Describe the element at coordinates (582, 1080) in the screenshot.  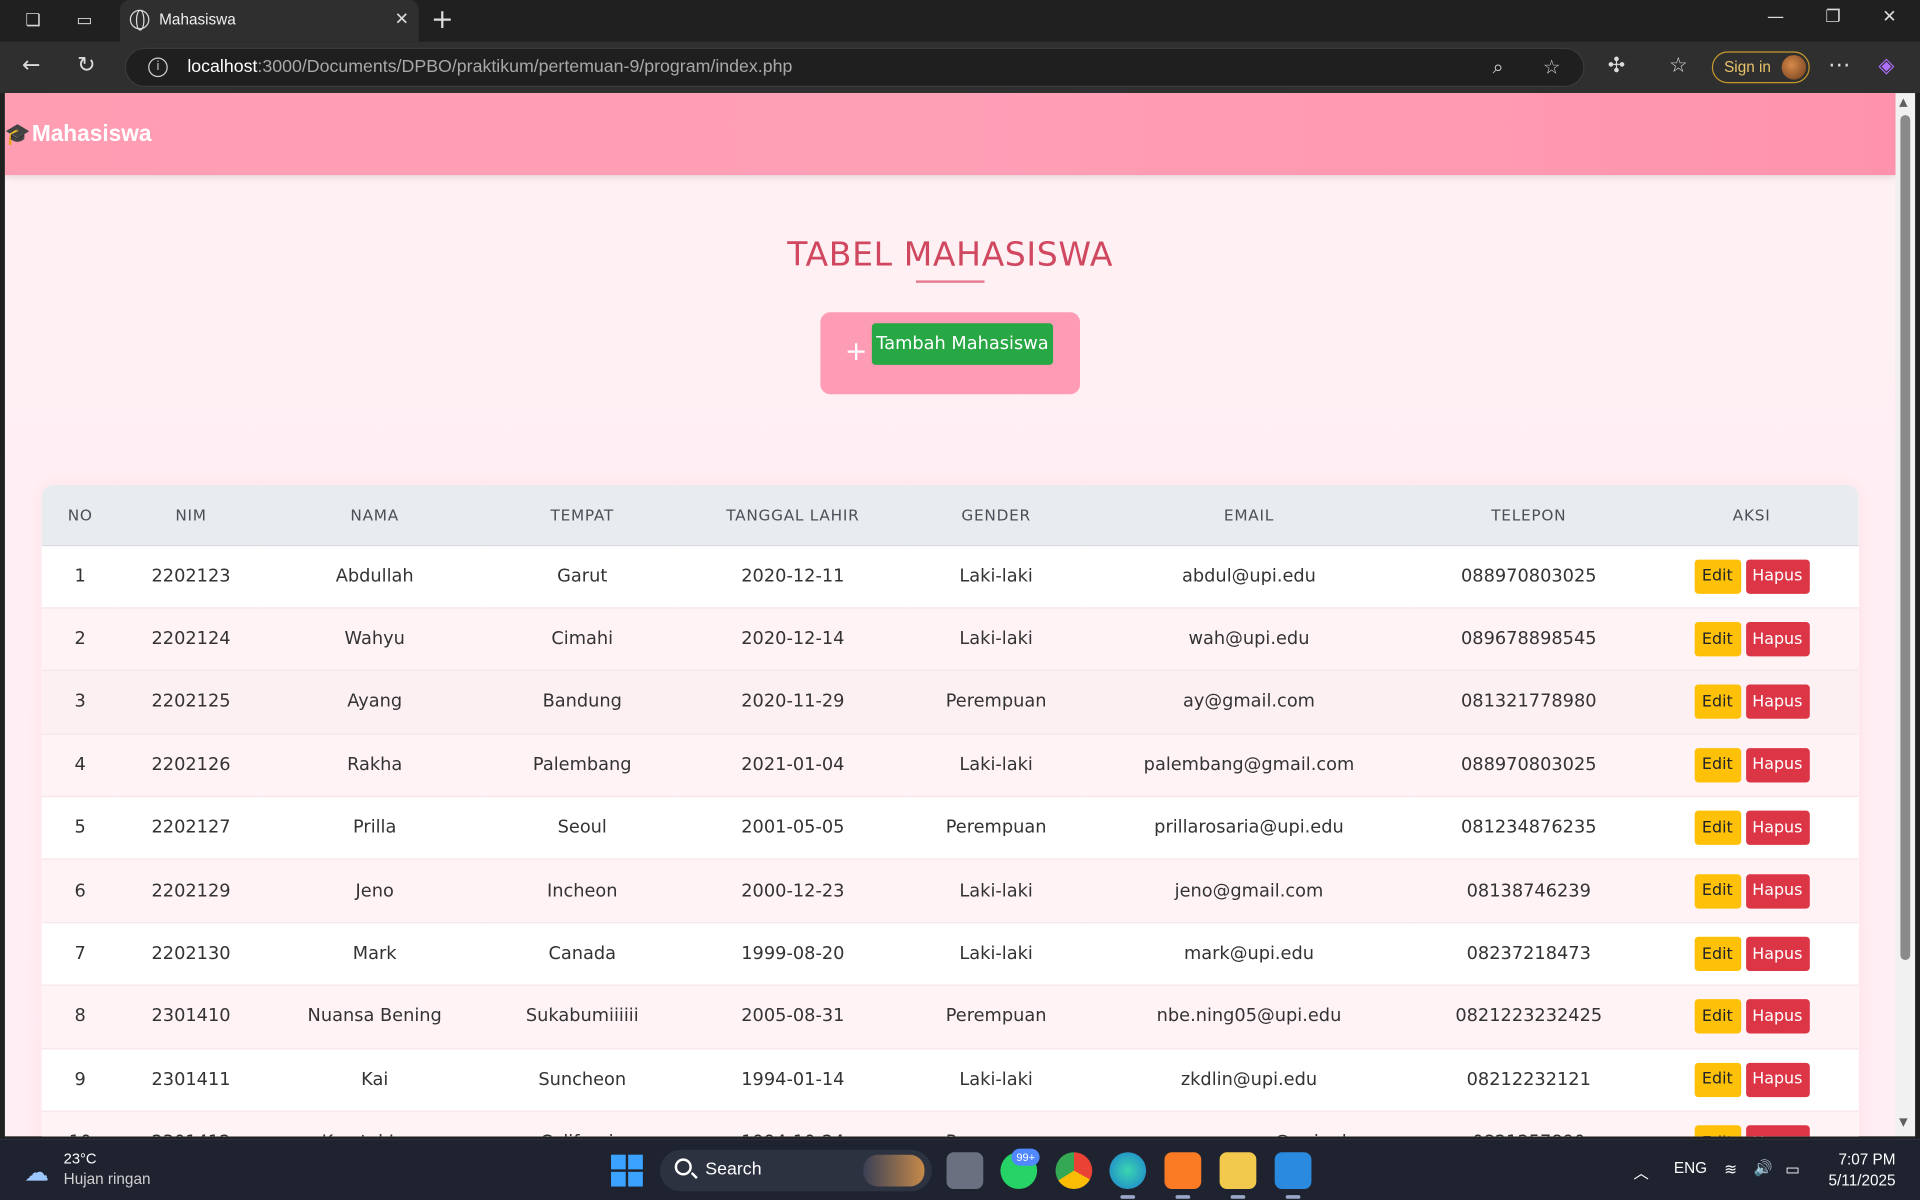
I see `cell-tempat: Suncheon` at that location.